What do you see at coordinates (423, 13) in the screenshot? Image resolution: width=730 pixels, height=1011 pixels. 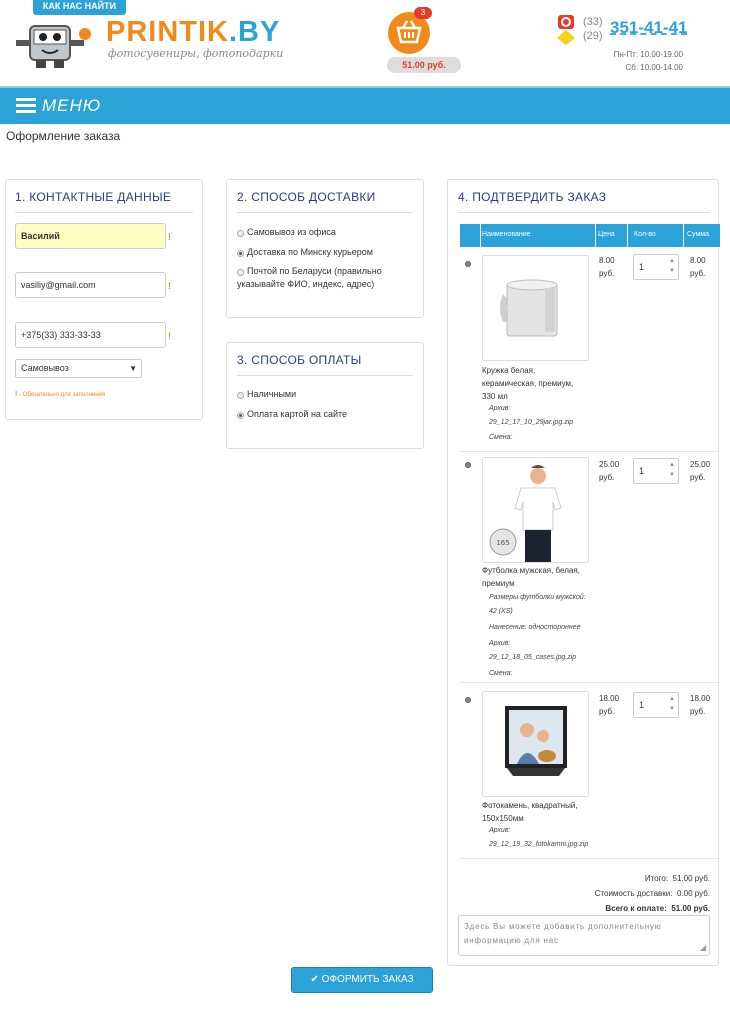 I see `cart-count-badge: 3` at bounding box center [423, 13].